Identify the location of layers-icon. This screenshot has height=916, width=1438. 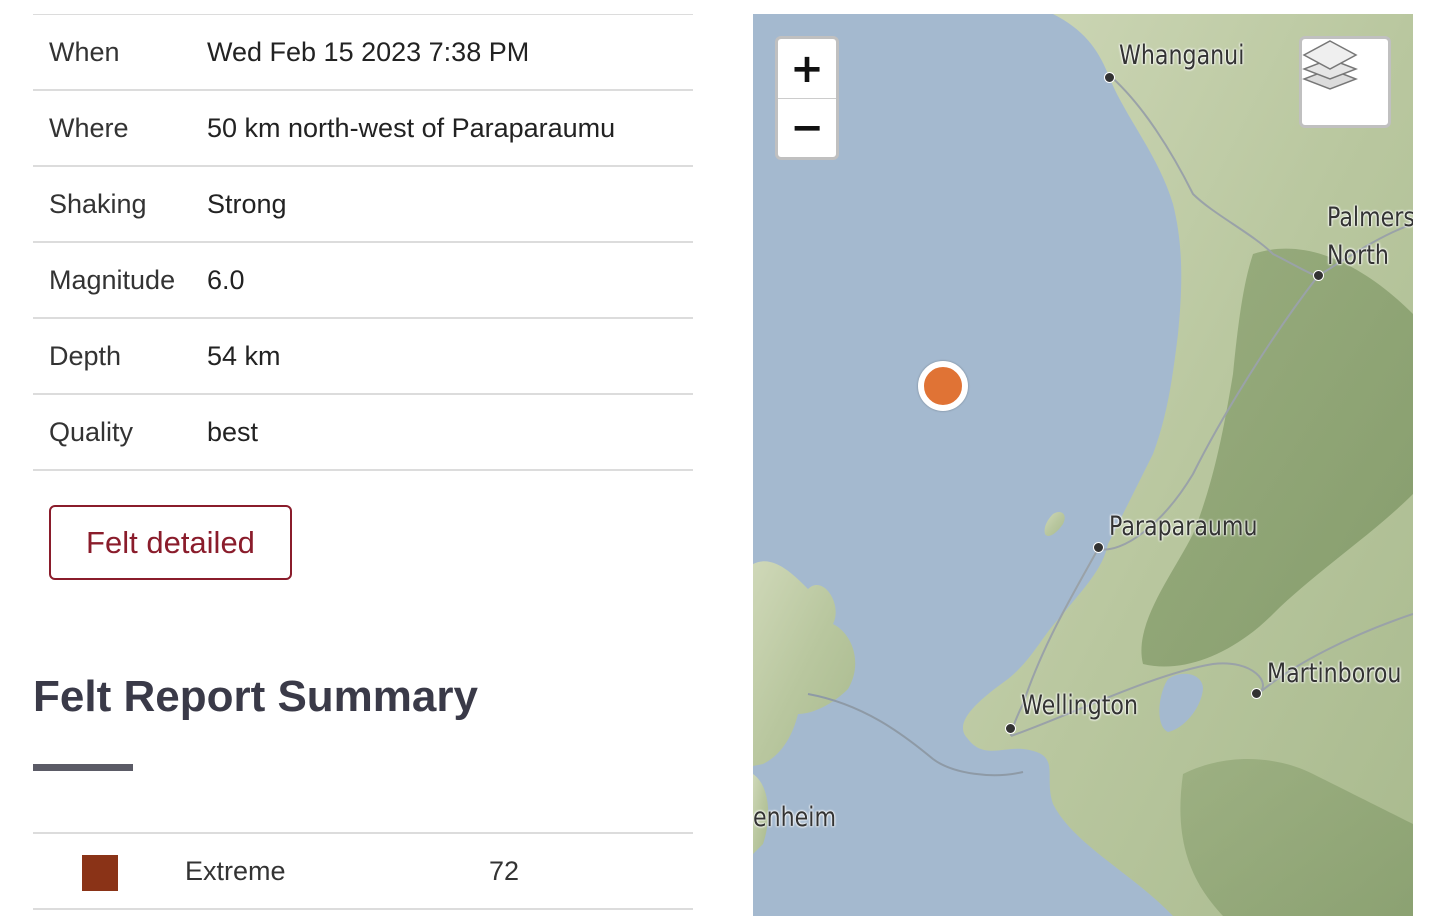
(1330, 65).